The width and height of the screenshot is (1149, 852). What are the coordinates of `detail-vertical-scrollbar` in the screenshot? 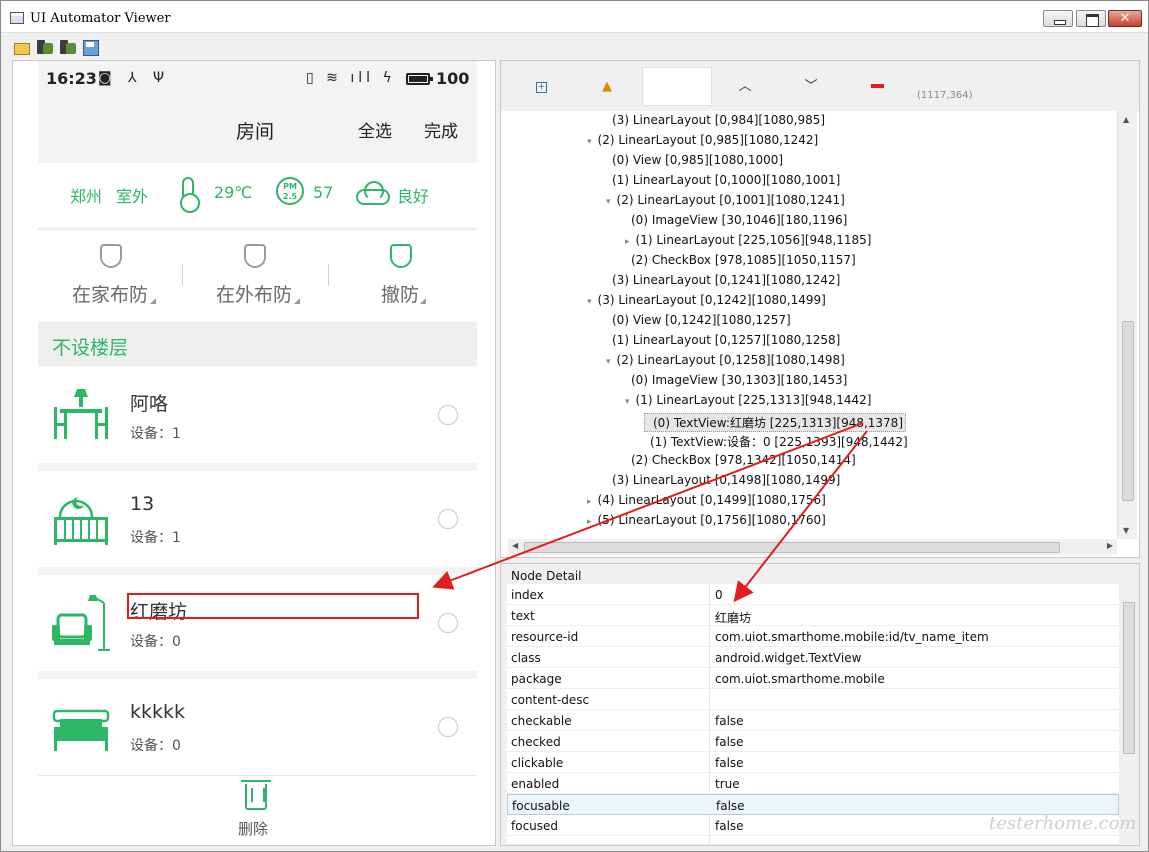 It's located at (1129, 714).